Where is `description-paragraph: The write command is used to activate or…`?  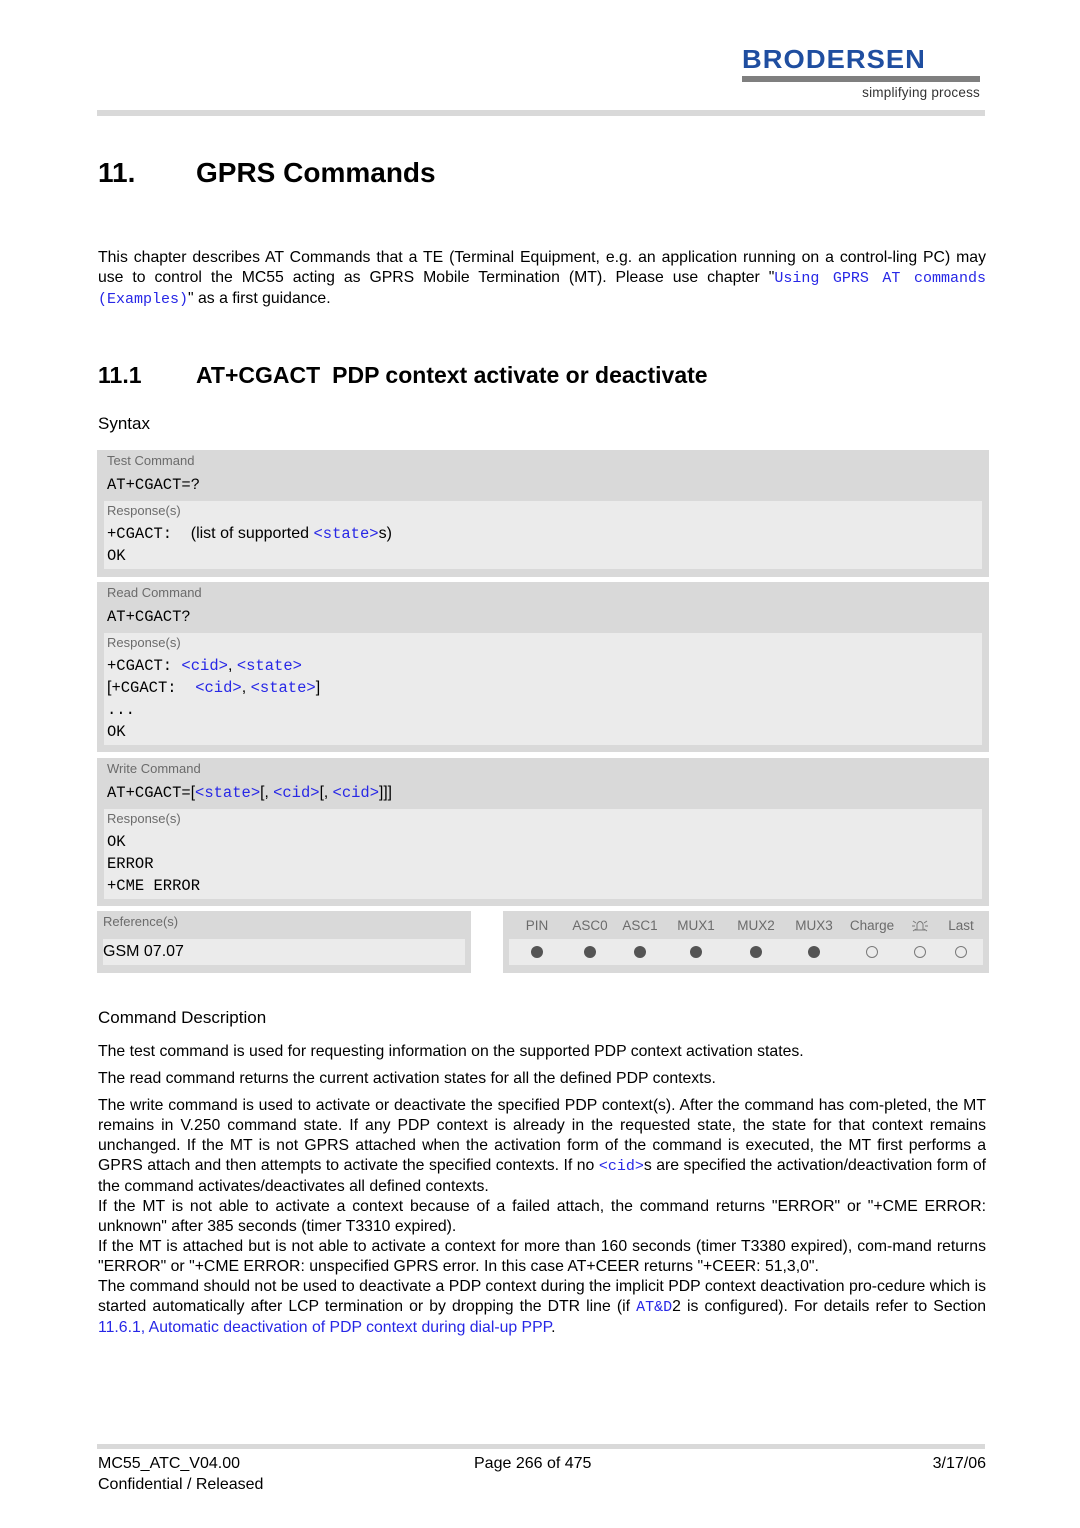 description-paragraph: The write command is used to activate or… is located at coordinates (542, 1217).